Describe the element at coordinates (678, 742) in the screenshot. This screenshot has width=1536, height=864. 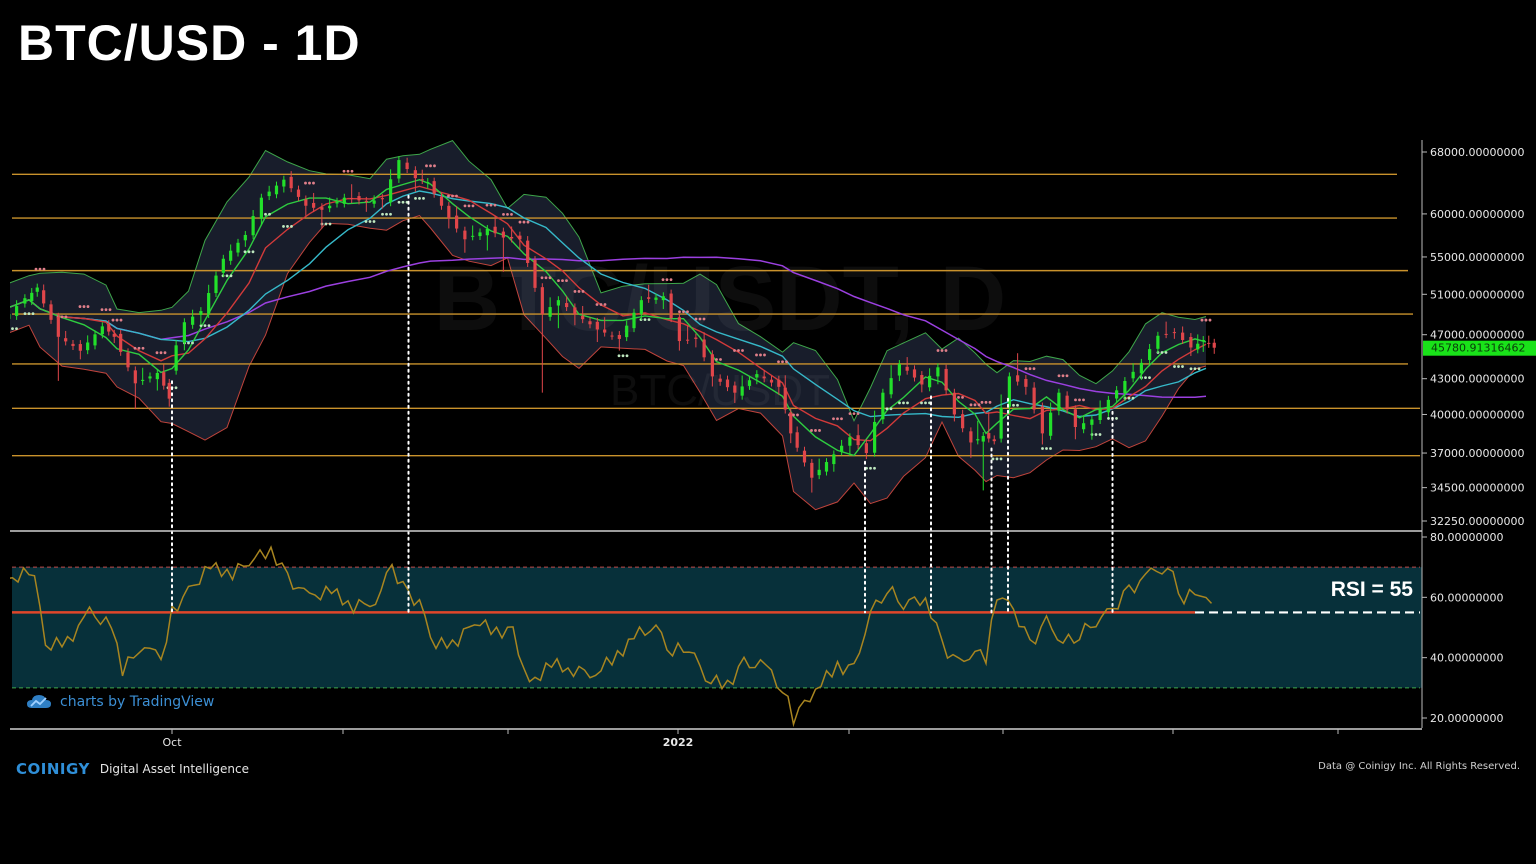
I see `time-tick-label: 2022` at that location.